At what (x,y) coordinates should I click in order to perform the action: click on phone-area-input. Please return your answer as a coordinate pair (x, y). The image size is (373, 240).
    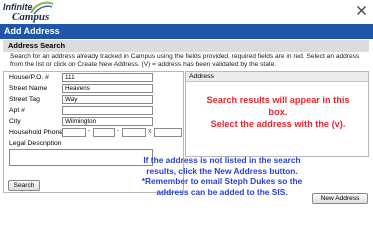
    Looking at the image, I should click on (74, 132).